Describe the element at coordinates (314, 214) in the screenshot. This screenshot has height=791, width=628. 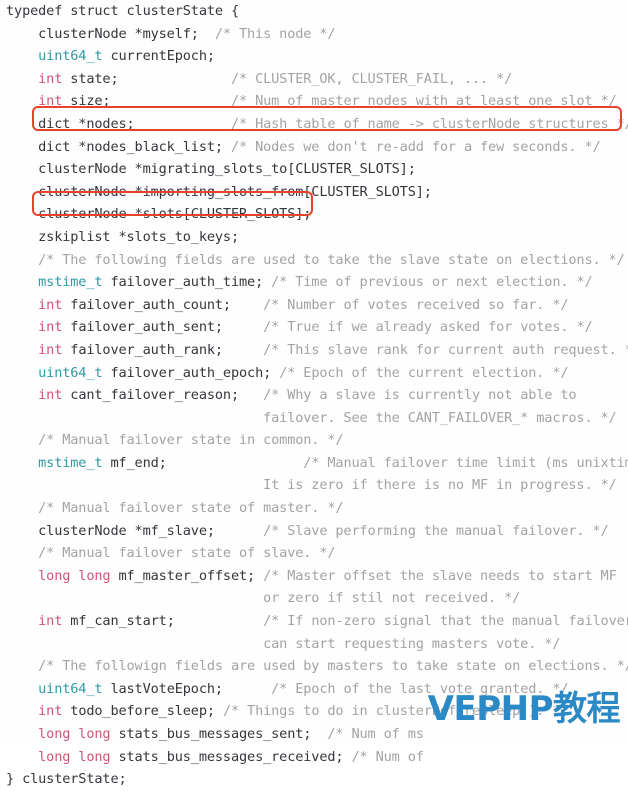
I see `code-line: clusterNode *slots[CLUSTER_SLOTS];` at that location.